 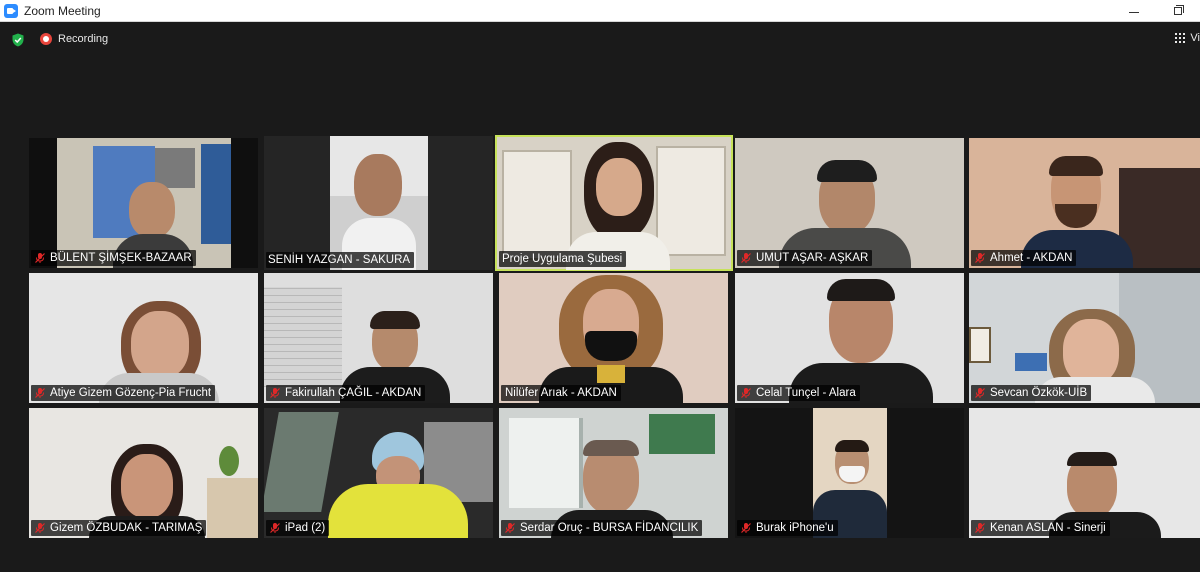 I want to click on participant-name: Nilüfer Arıak - AKDAN, so click(x=561, y=393).